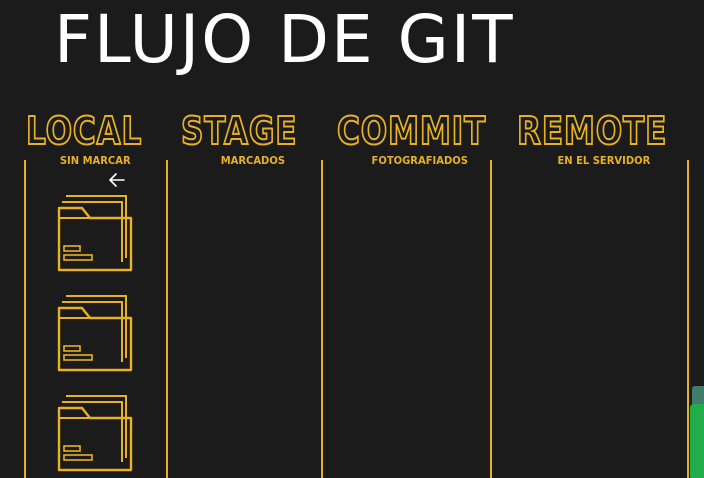  Describe the element at coordinates (604, 161) in the screenshot. I see `column-subheading-remote: EN EL SERVIDOR` at that location.